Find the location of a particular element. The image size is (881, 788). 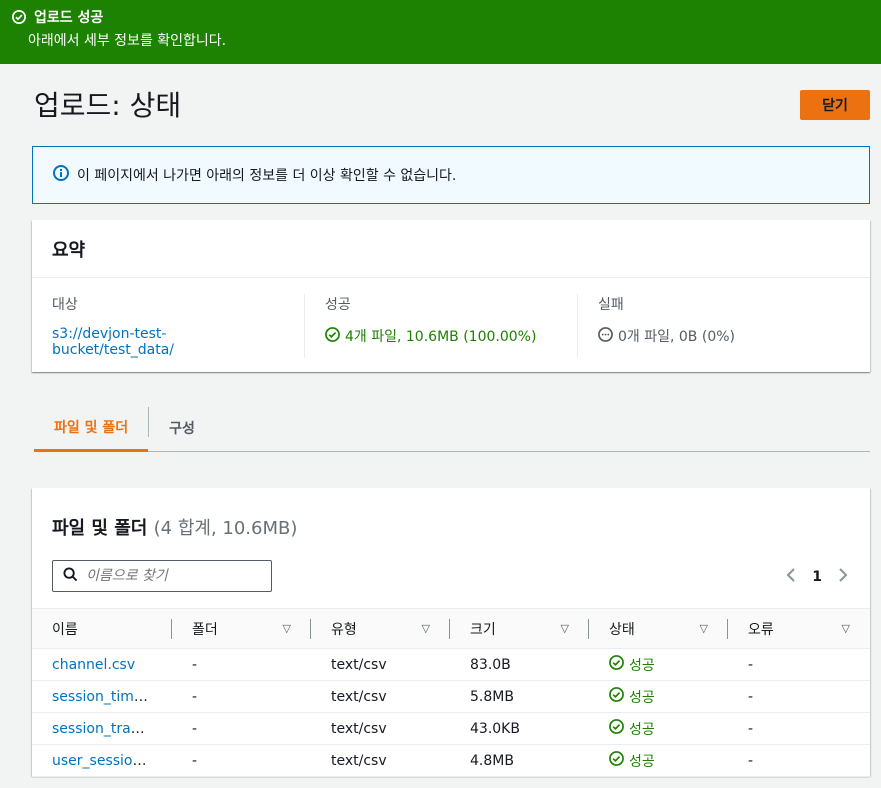

column-label: 유형 is located at coordinates (344, 629).